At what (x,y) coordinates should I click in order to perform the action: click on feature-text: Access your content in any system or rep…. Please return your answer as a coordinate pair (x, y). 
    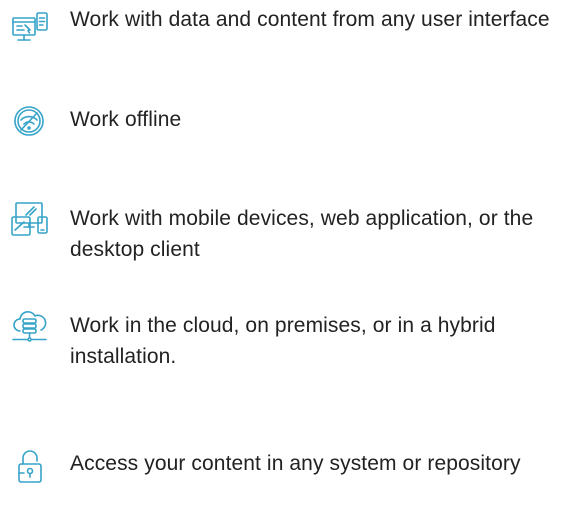
    Looking at the image, I should click on (295, 463).